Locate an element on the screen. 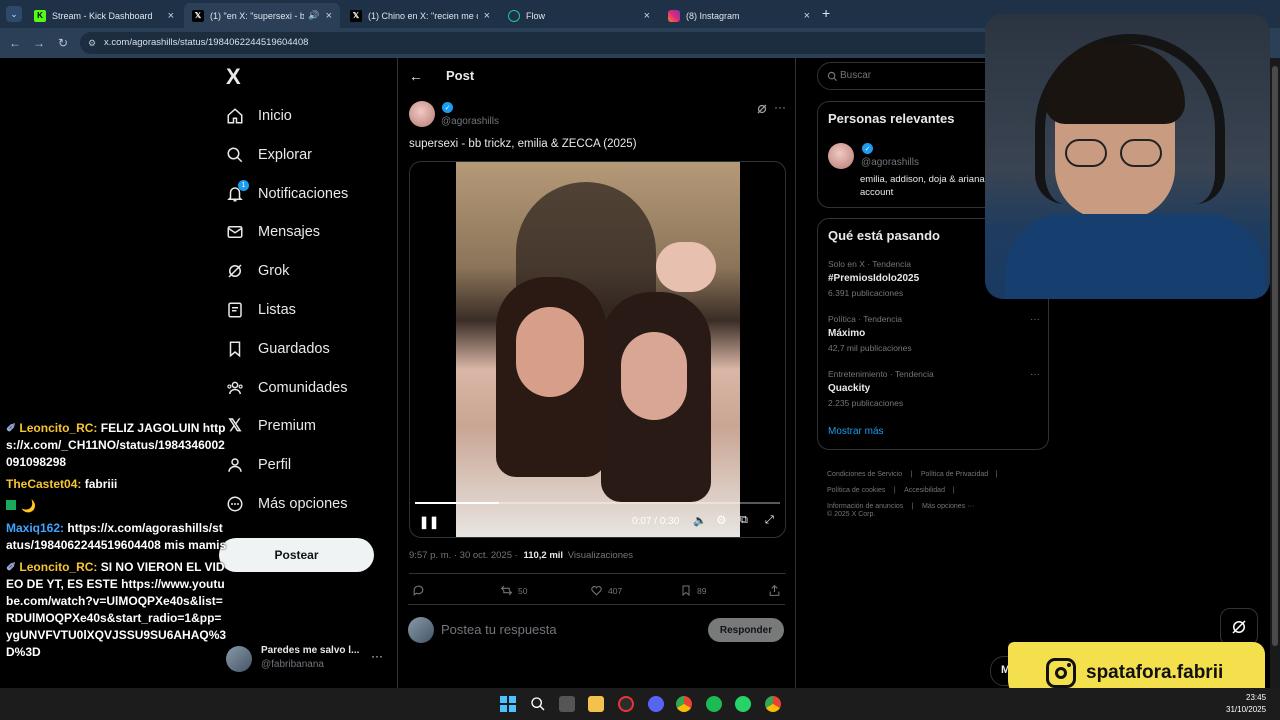  site-info-icon: ⚙ is located at coordinates (92, 43).